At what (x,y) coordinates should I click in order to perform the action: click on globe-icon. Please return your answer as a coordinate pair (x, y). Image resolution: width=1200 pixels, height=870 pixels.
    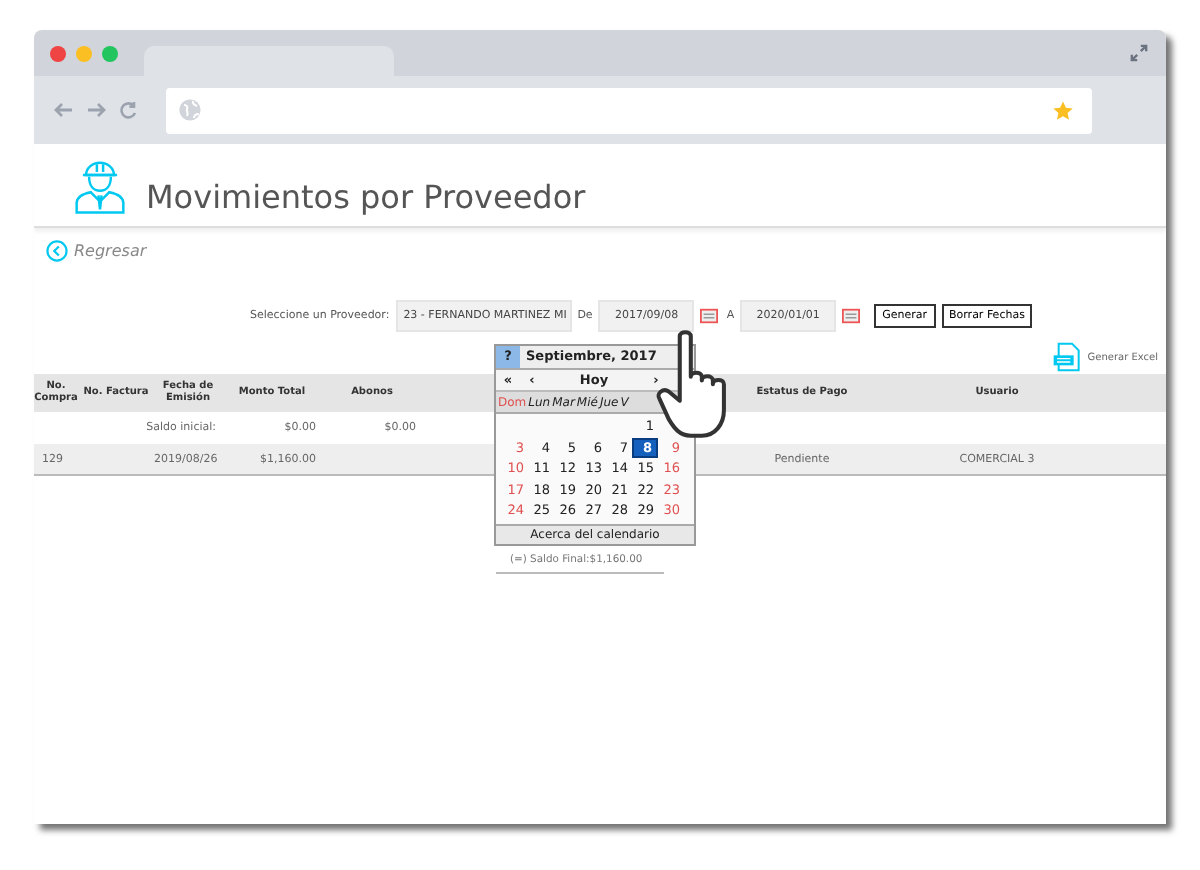
    Looking at the image, I should click on (190, 110).